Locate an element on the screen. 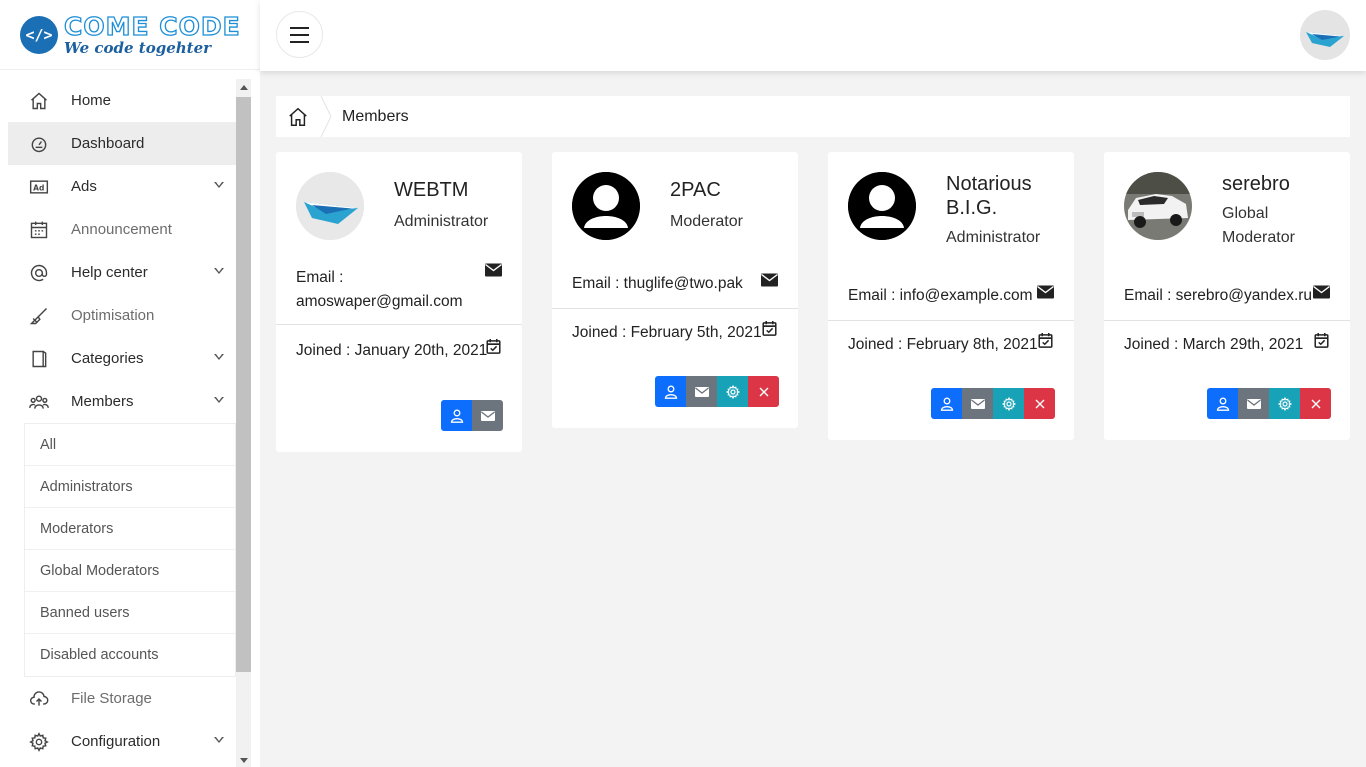  sidebar-item-label: File Storage is located at coordinates (111, 698).